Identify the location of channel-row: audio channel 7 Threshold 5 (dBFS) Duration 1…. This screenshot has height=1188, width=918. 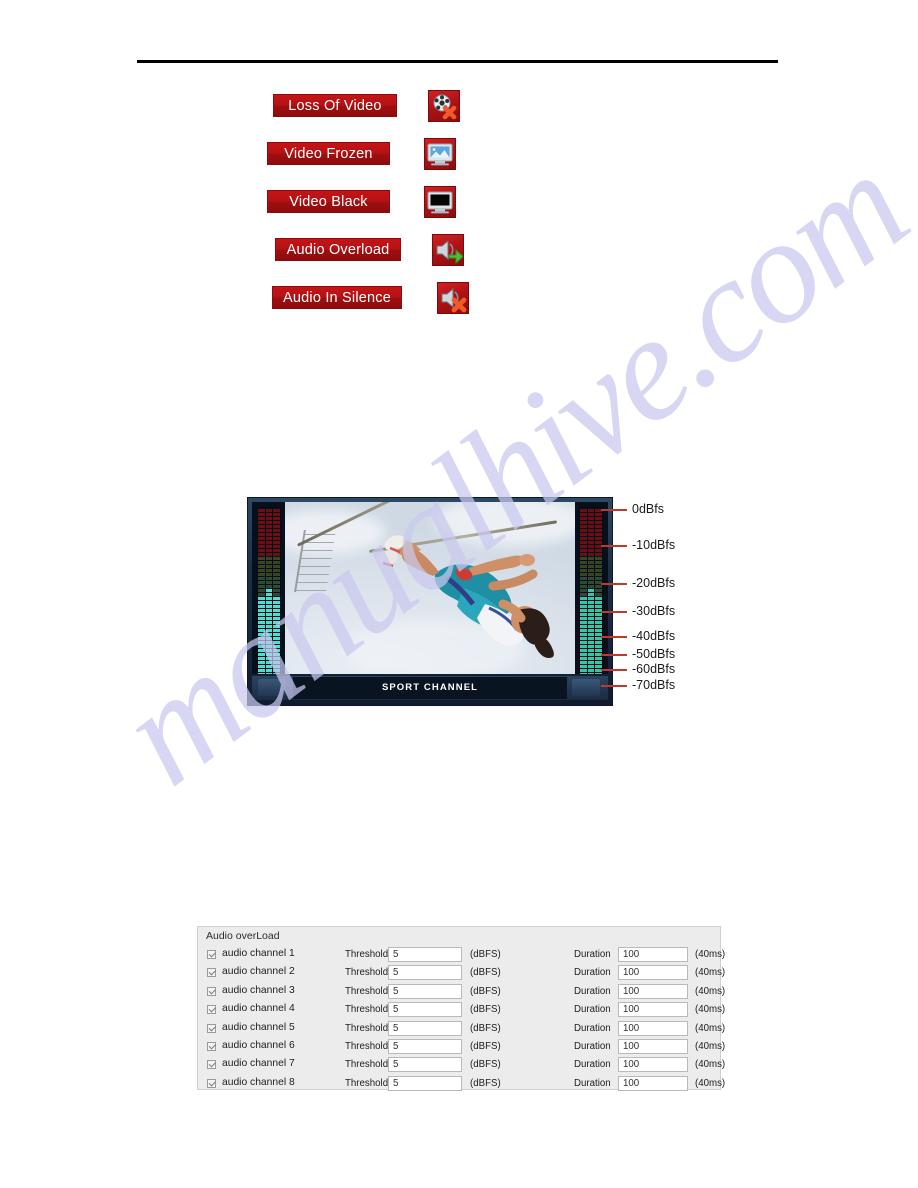
(461, 1065).